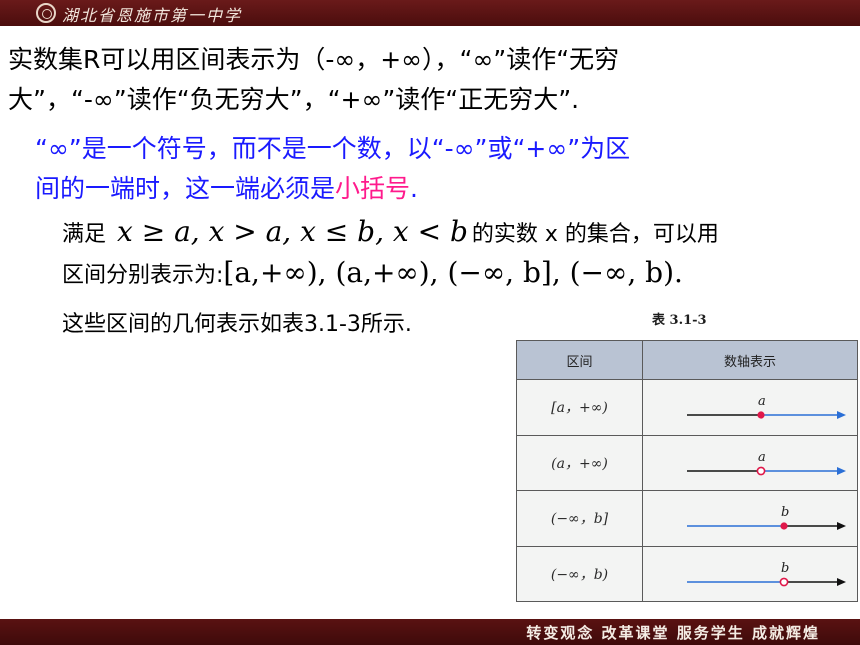 This screenshot has height=645, width=860. I want to click on interval-cell: [a，+∞), so click(580, 407).